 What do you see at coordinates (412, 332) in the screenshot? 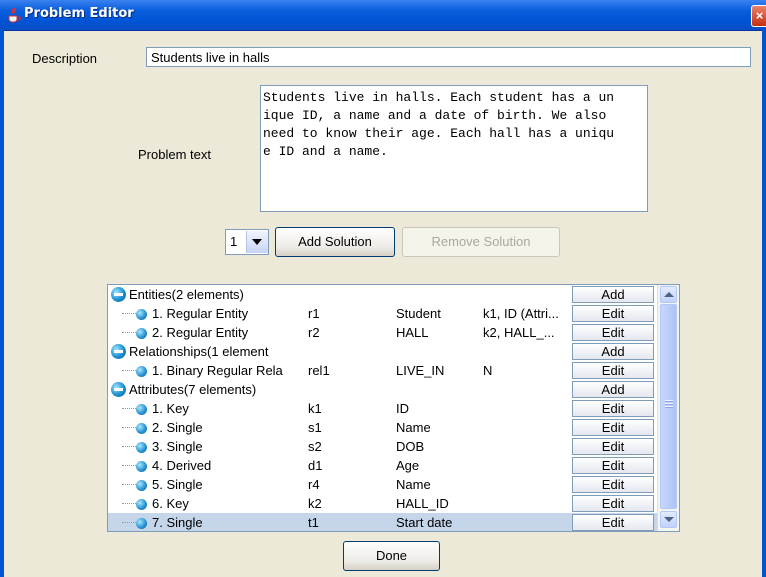
I see `row-name: HALL` at bounding box center [412, 332].